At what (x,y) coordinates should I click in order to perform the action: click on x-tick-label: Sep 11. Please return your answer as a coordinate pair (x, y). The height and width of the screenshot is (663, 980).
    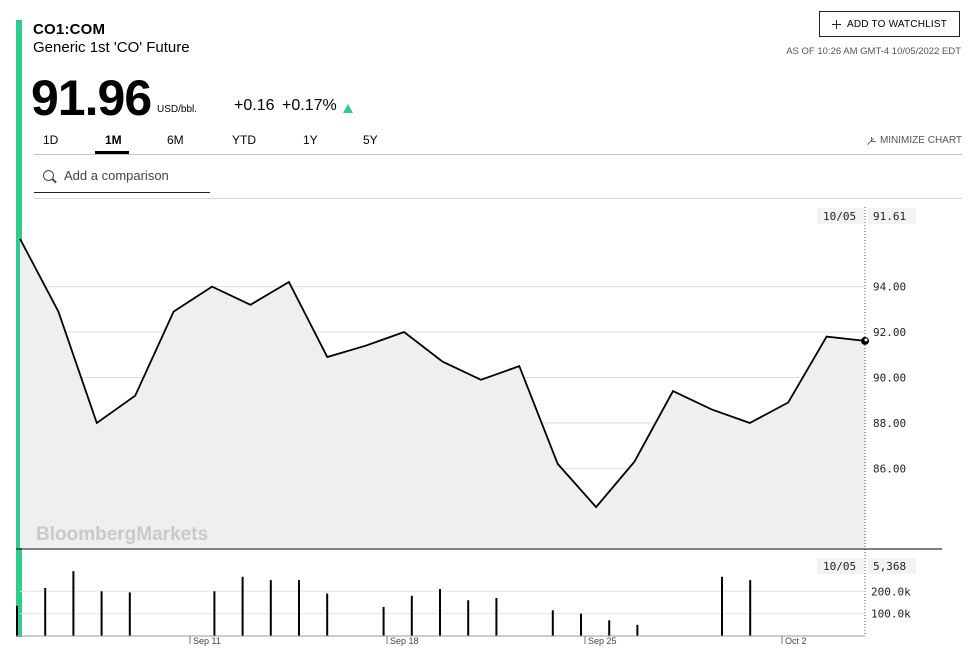
    Looking at the image, I should click on (207, 641).